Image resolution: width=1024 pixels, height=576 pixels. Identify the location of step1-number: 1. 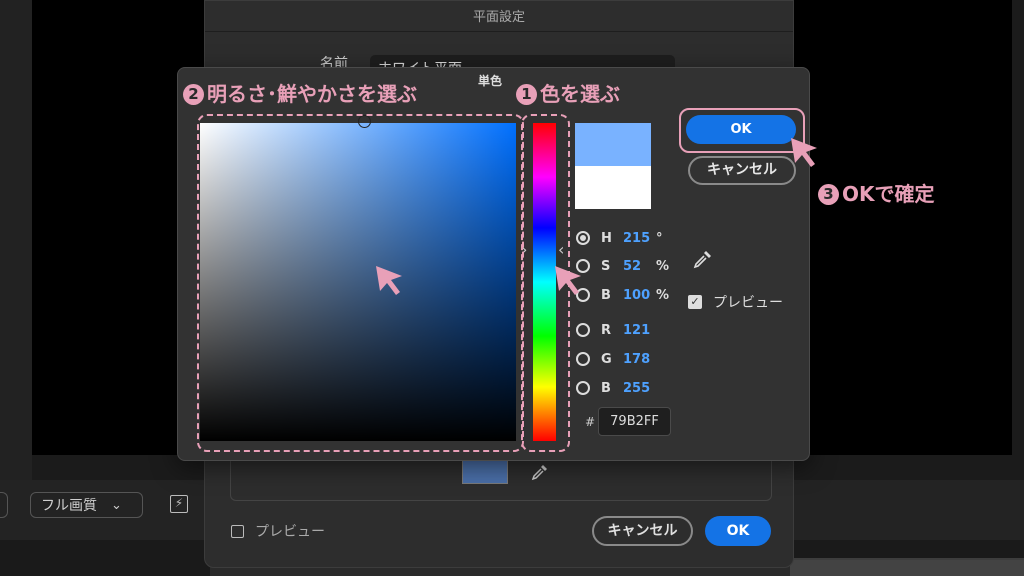
(526, 94).